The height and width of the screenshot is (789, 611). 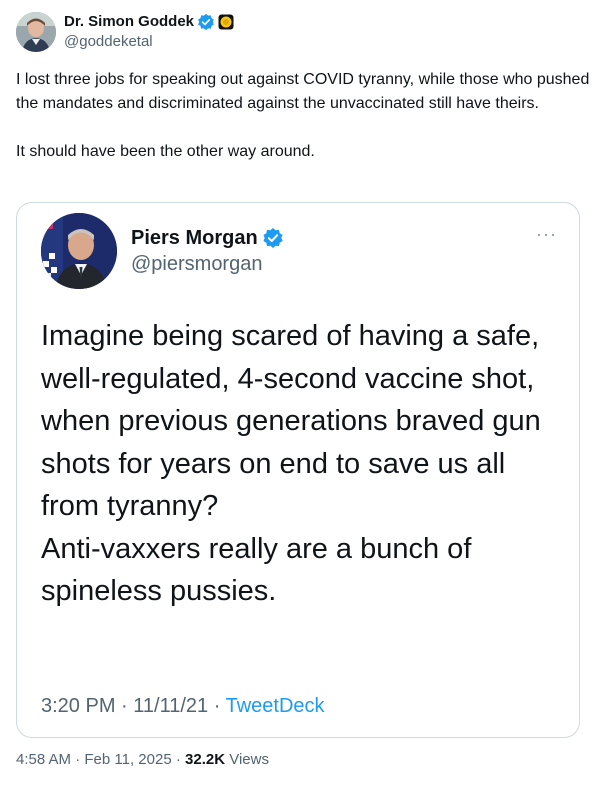 I want to click on author-handle: @goddeketal, so click(x=149, y=42).